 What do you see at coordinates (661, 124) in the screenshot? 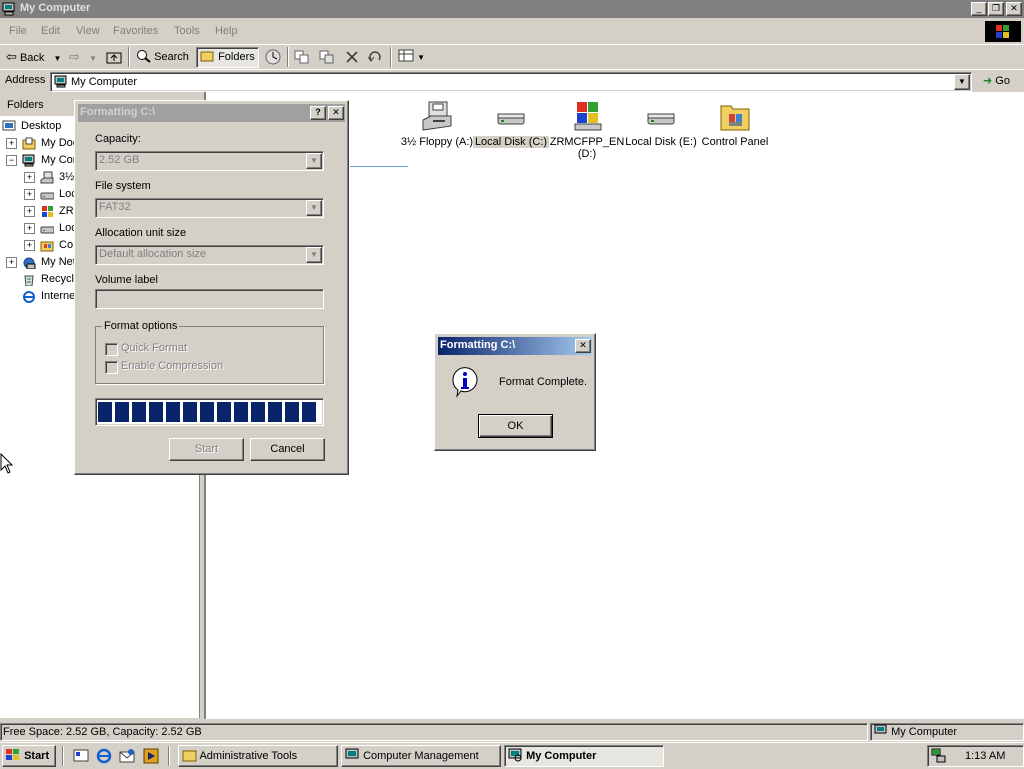
I see `drive-local-e: Local Disk (E:)` at bounding box center [661, 124].